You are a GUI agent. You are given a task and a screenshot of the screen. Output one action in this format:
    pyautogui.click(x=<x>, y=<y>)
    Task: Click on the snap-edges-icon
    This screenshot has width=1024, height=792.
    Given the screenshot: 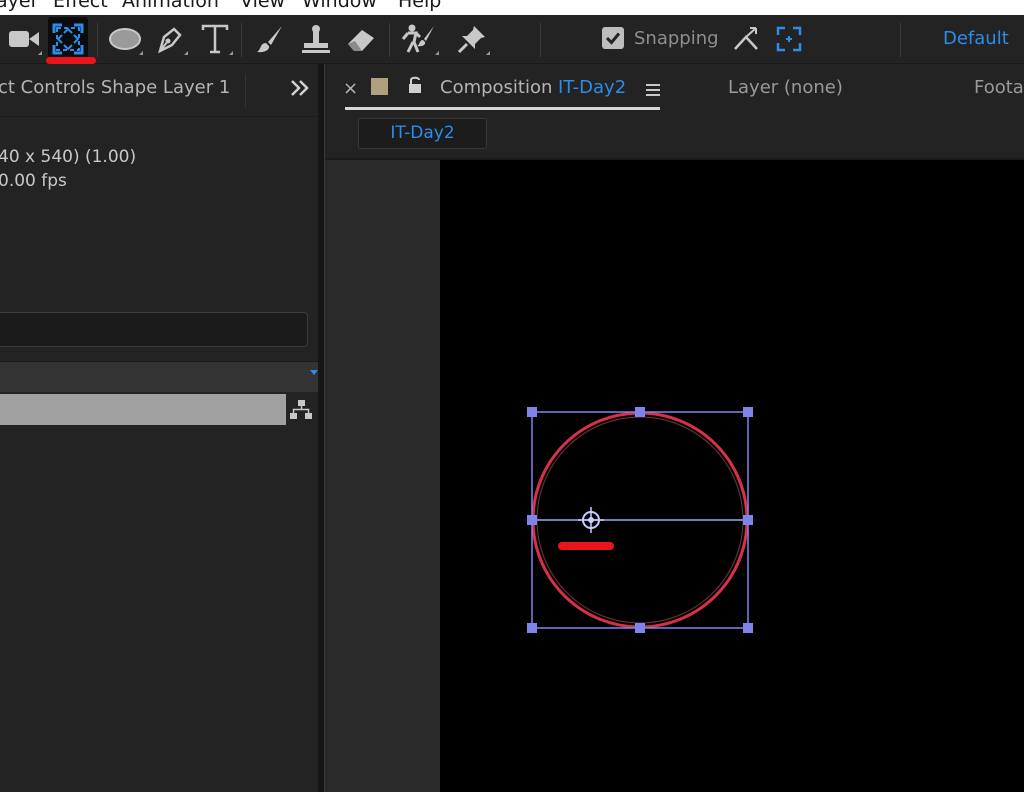 What is the action you would take?
    pyautogui.click(x=746, y=38)
    